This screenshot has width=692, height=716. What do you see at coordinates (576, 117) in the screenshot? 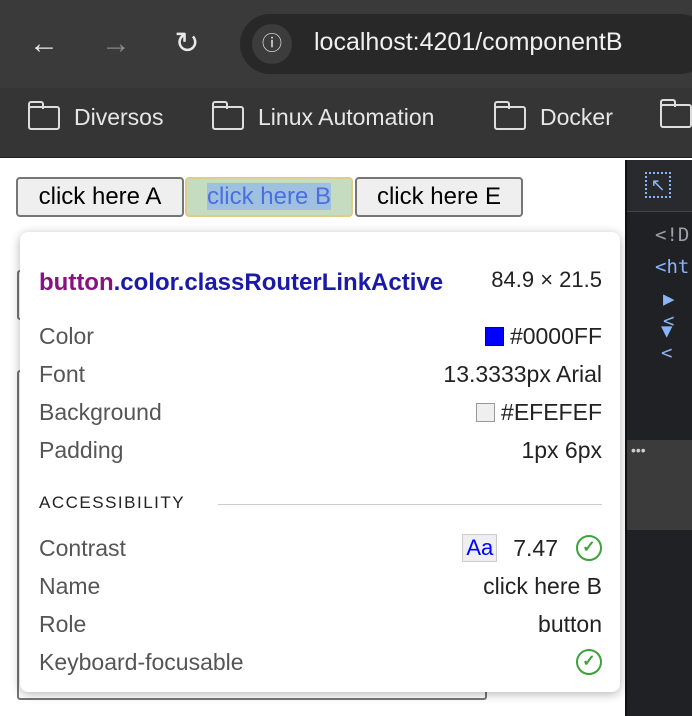
I see `bookmark-label: Docker` at bounding box center [576, 117].